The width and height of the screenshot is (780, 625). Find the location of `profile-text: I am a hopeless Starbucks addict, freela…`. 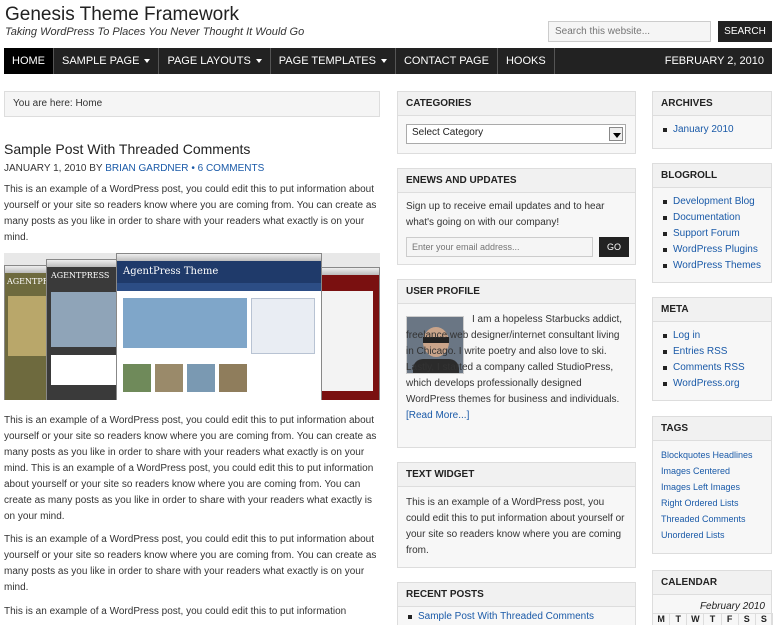

profile-text: I am a hopeless Starbucks addict, freela… is located at coordinates (517, 368).